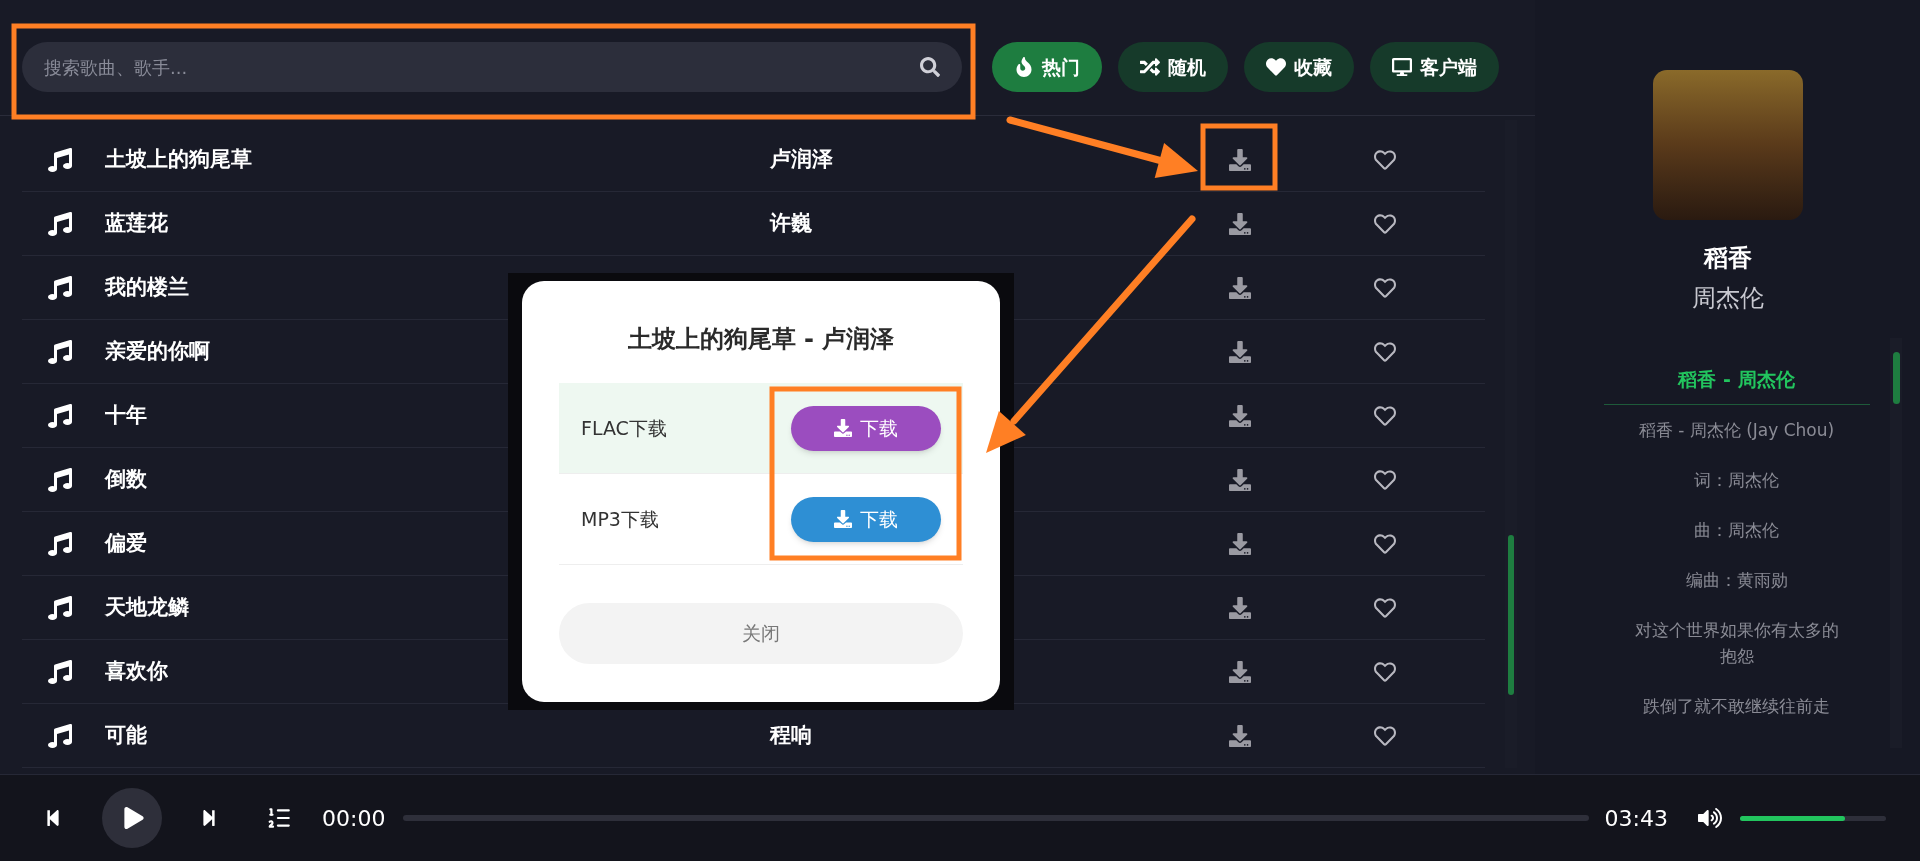 The image size is (1920, 861). Describe the element at coordinates (791, 222) in the screenshot. I see `song-artist: 许巍` at that location.